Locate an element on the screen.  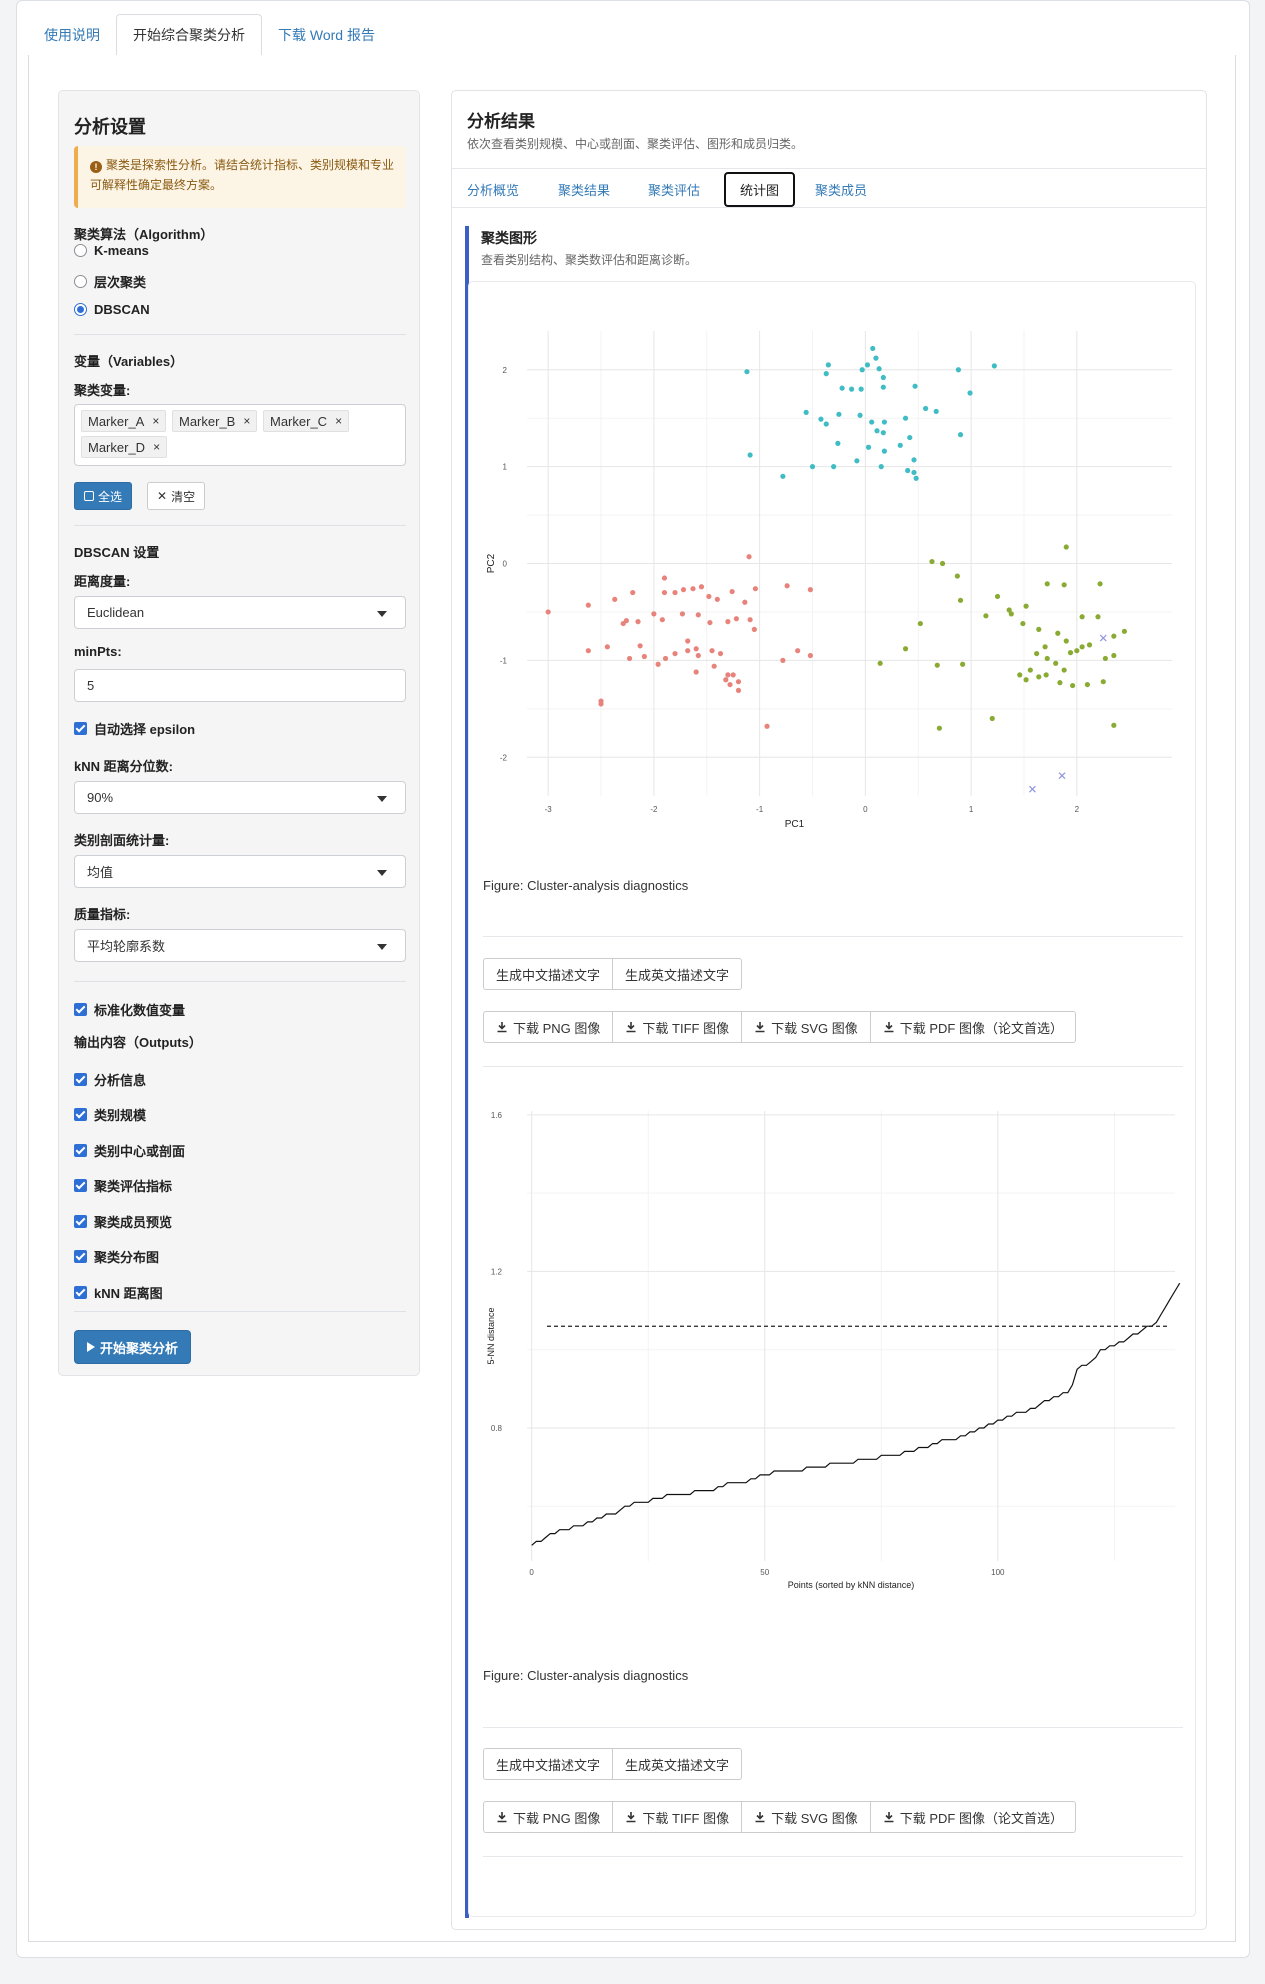
top-tab-bar: 使用说明 开始综合聚类分析 下载 Word 报告 is located at coordinates (632, 35).